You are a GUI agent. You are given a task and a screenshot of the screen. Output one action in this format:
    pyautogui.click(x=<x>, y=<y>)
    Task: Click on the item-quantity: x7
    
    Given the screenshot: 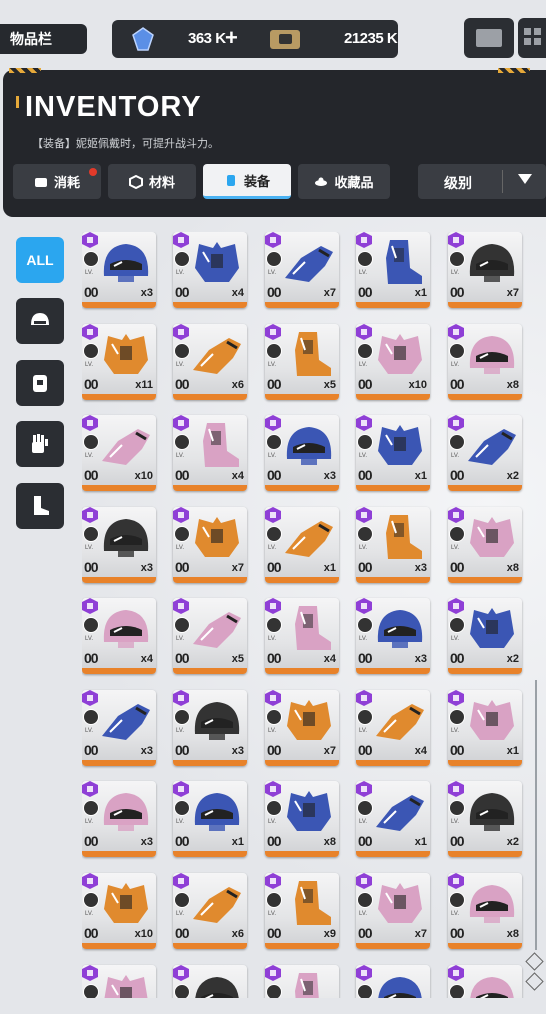 What is the action you would take?
    pyautogui.click(x=420, y=934)
    